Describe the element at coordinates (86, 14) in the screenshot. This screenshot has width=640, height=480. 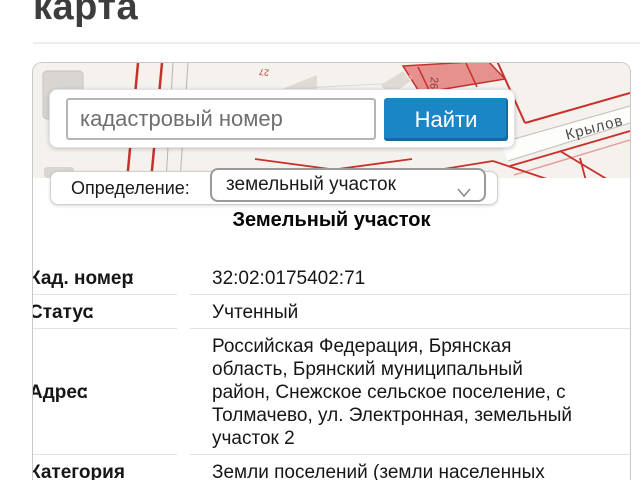
I see `page-title: карта` at that location.